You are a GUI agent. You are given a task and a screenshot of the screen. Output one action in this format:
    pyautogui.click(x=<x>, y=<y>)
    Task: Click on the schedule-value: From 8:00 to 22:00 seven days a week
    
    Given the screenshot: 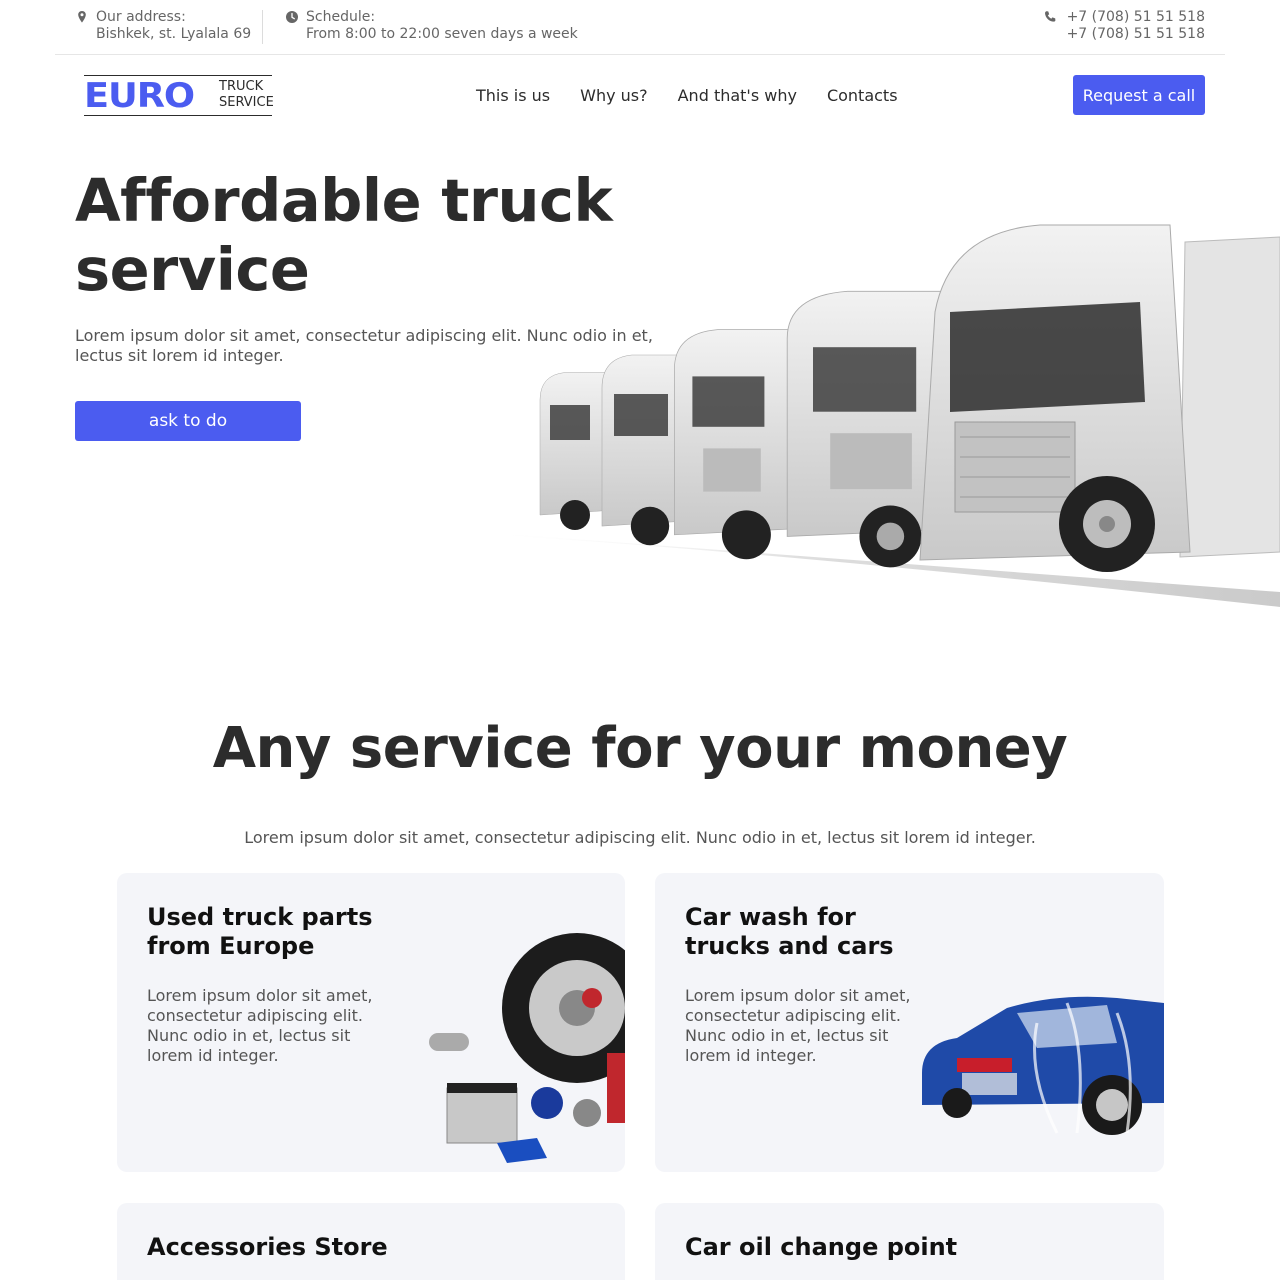 What is the action you would take?
    pyautogui.click(x=442, y=34)
    